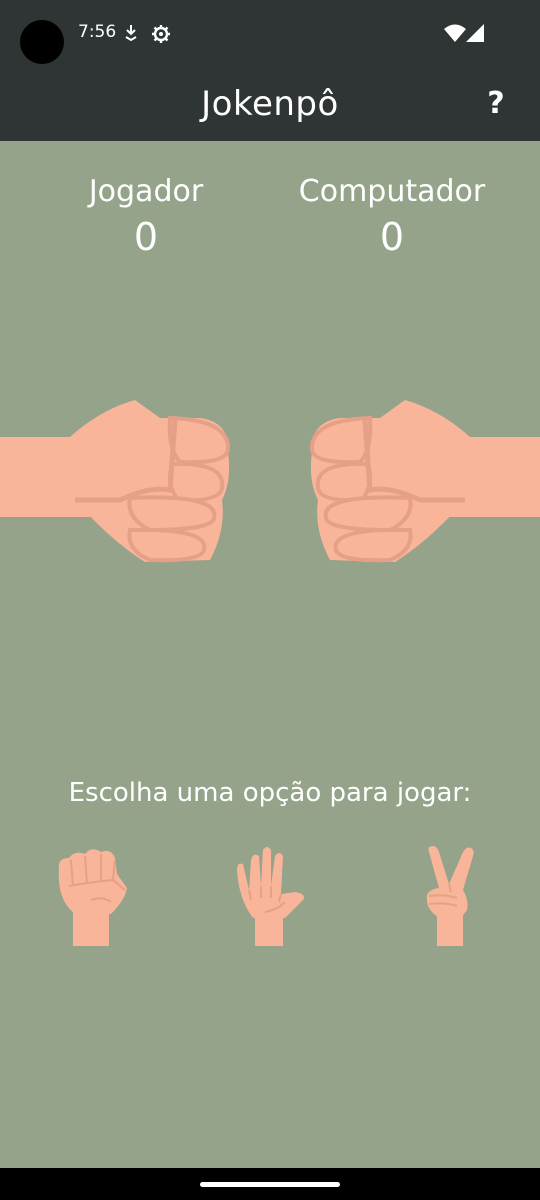  I want to click on rock-button, so click(90, 895).